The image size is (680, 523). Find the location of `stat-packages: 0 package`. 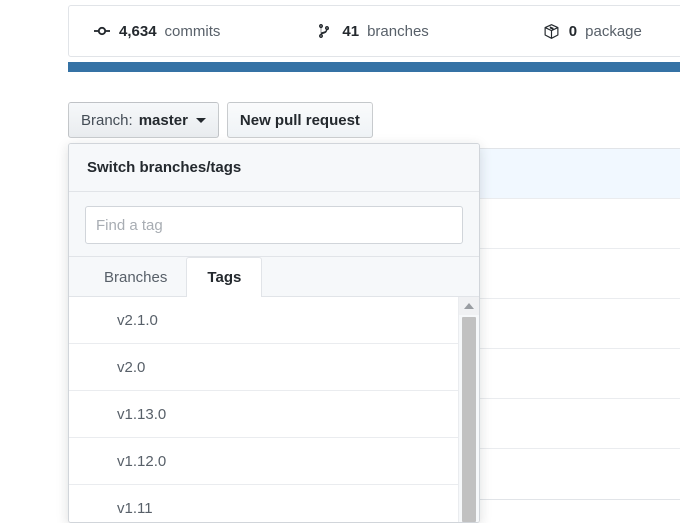

stat-packages: 0 package is located at coordinates (592, 31).